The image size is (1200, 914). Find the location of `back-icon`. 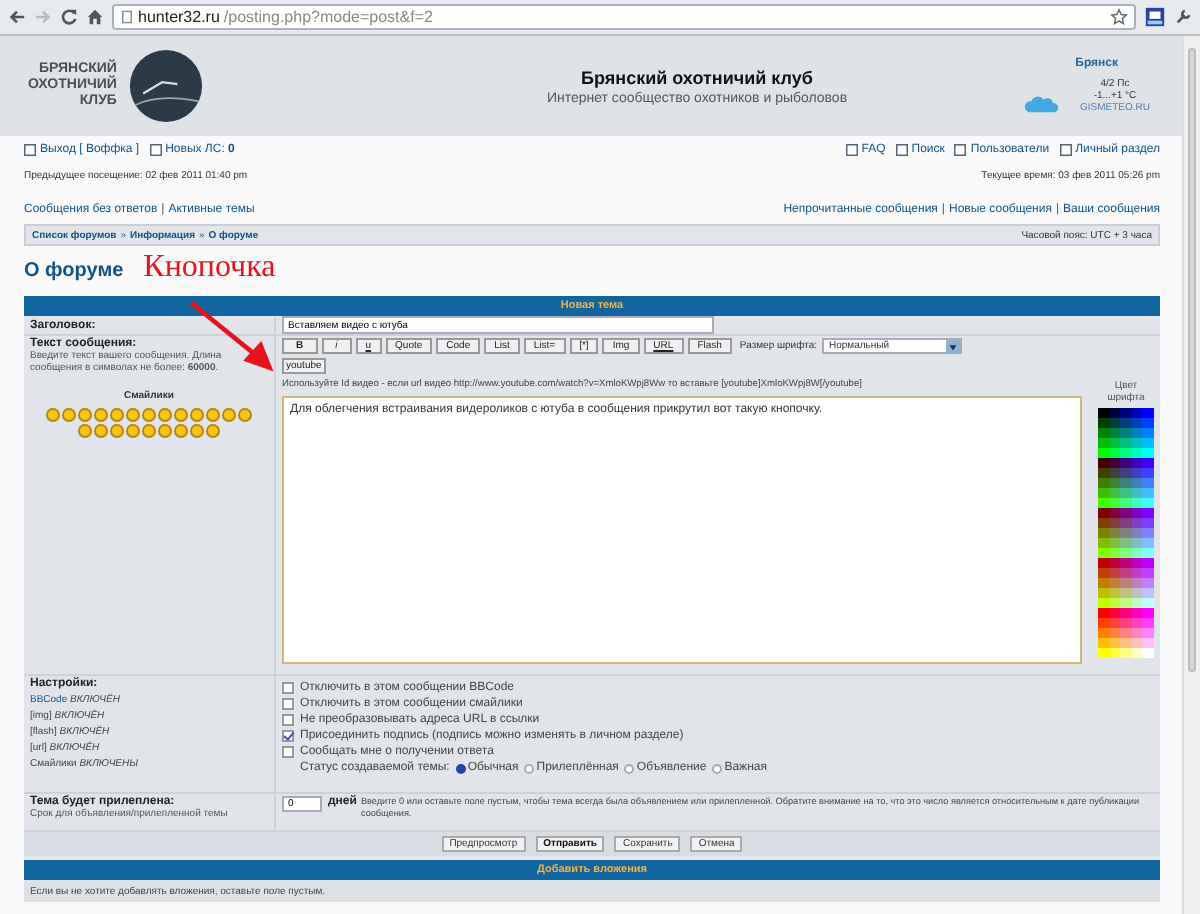

back-icon is located at coordinates (17, 17).